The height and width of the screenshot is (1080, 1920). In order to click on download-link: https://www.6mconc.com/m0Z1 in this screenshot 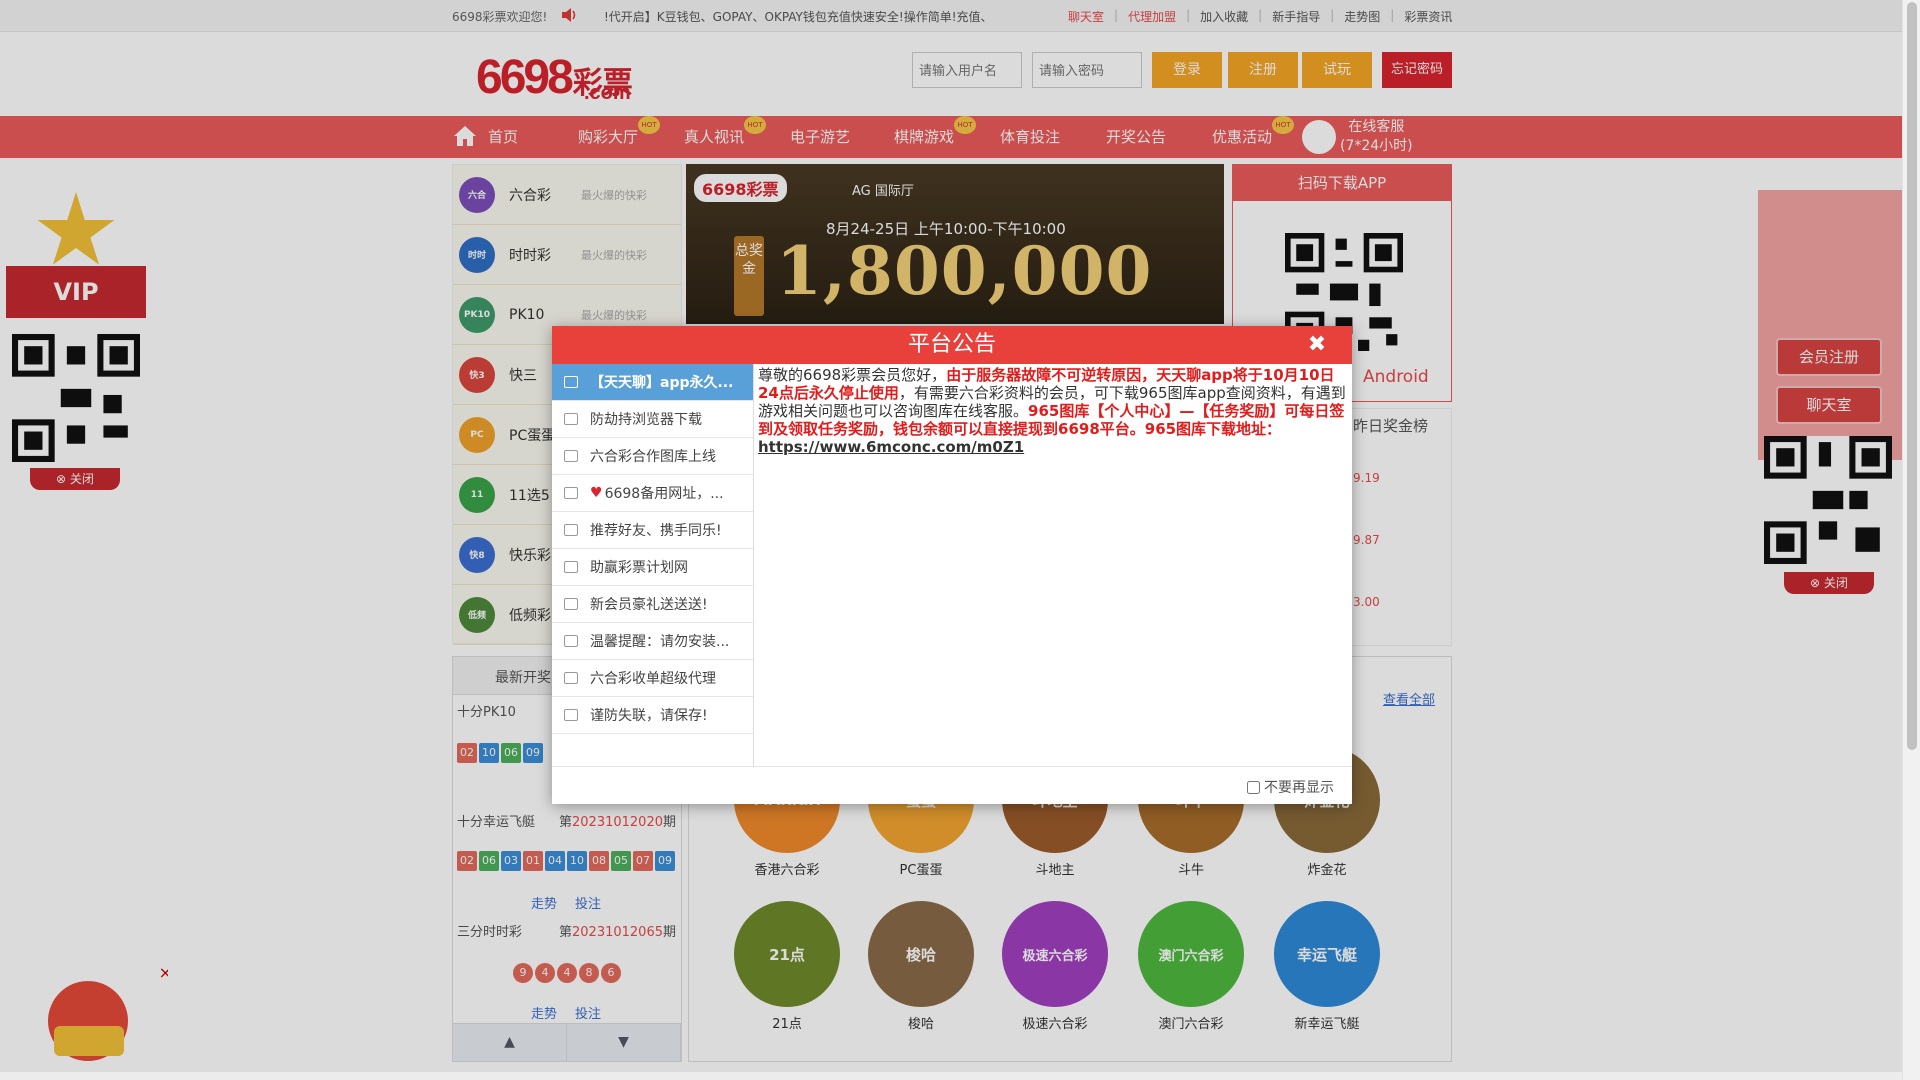, I will do `click(891, 447)`.